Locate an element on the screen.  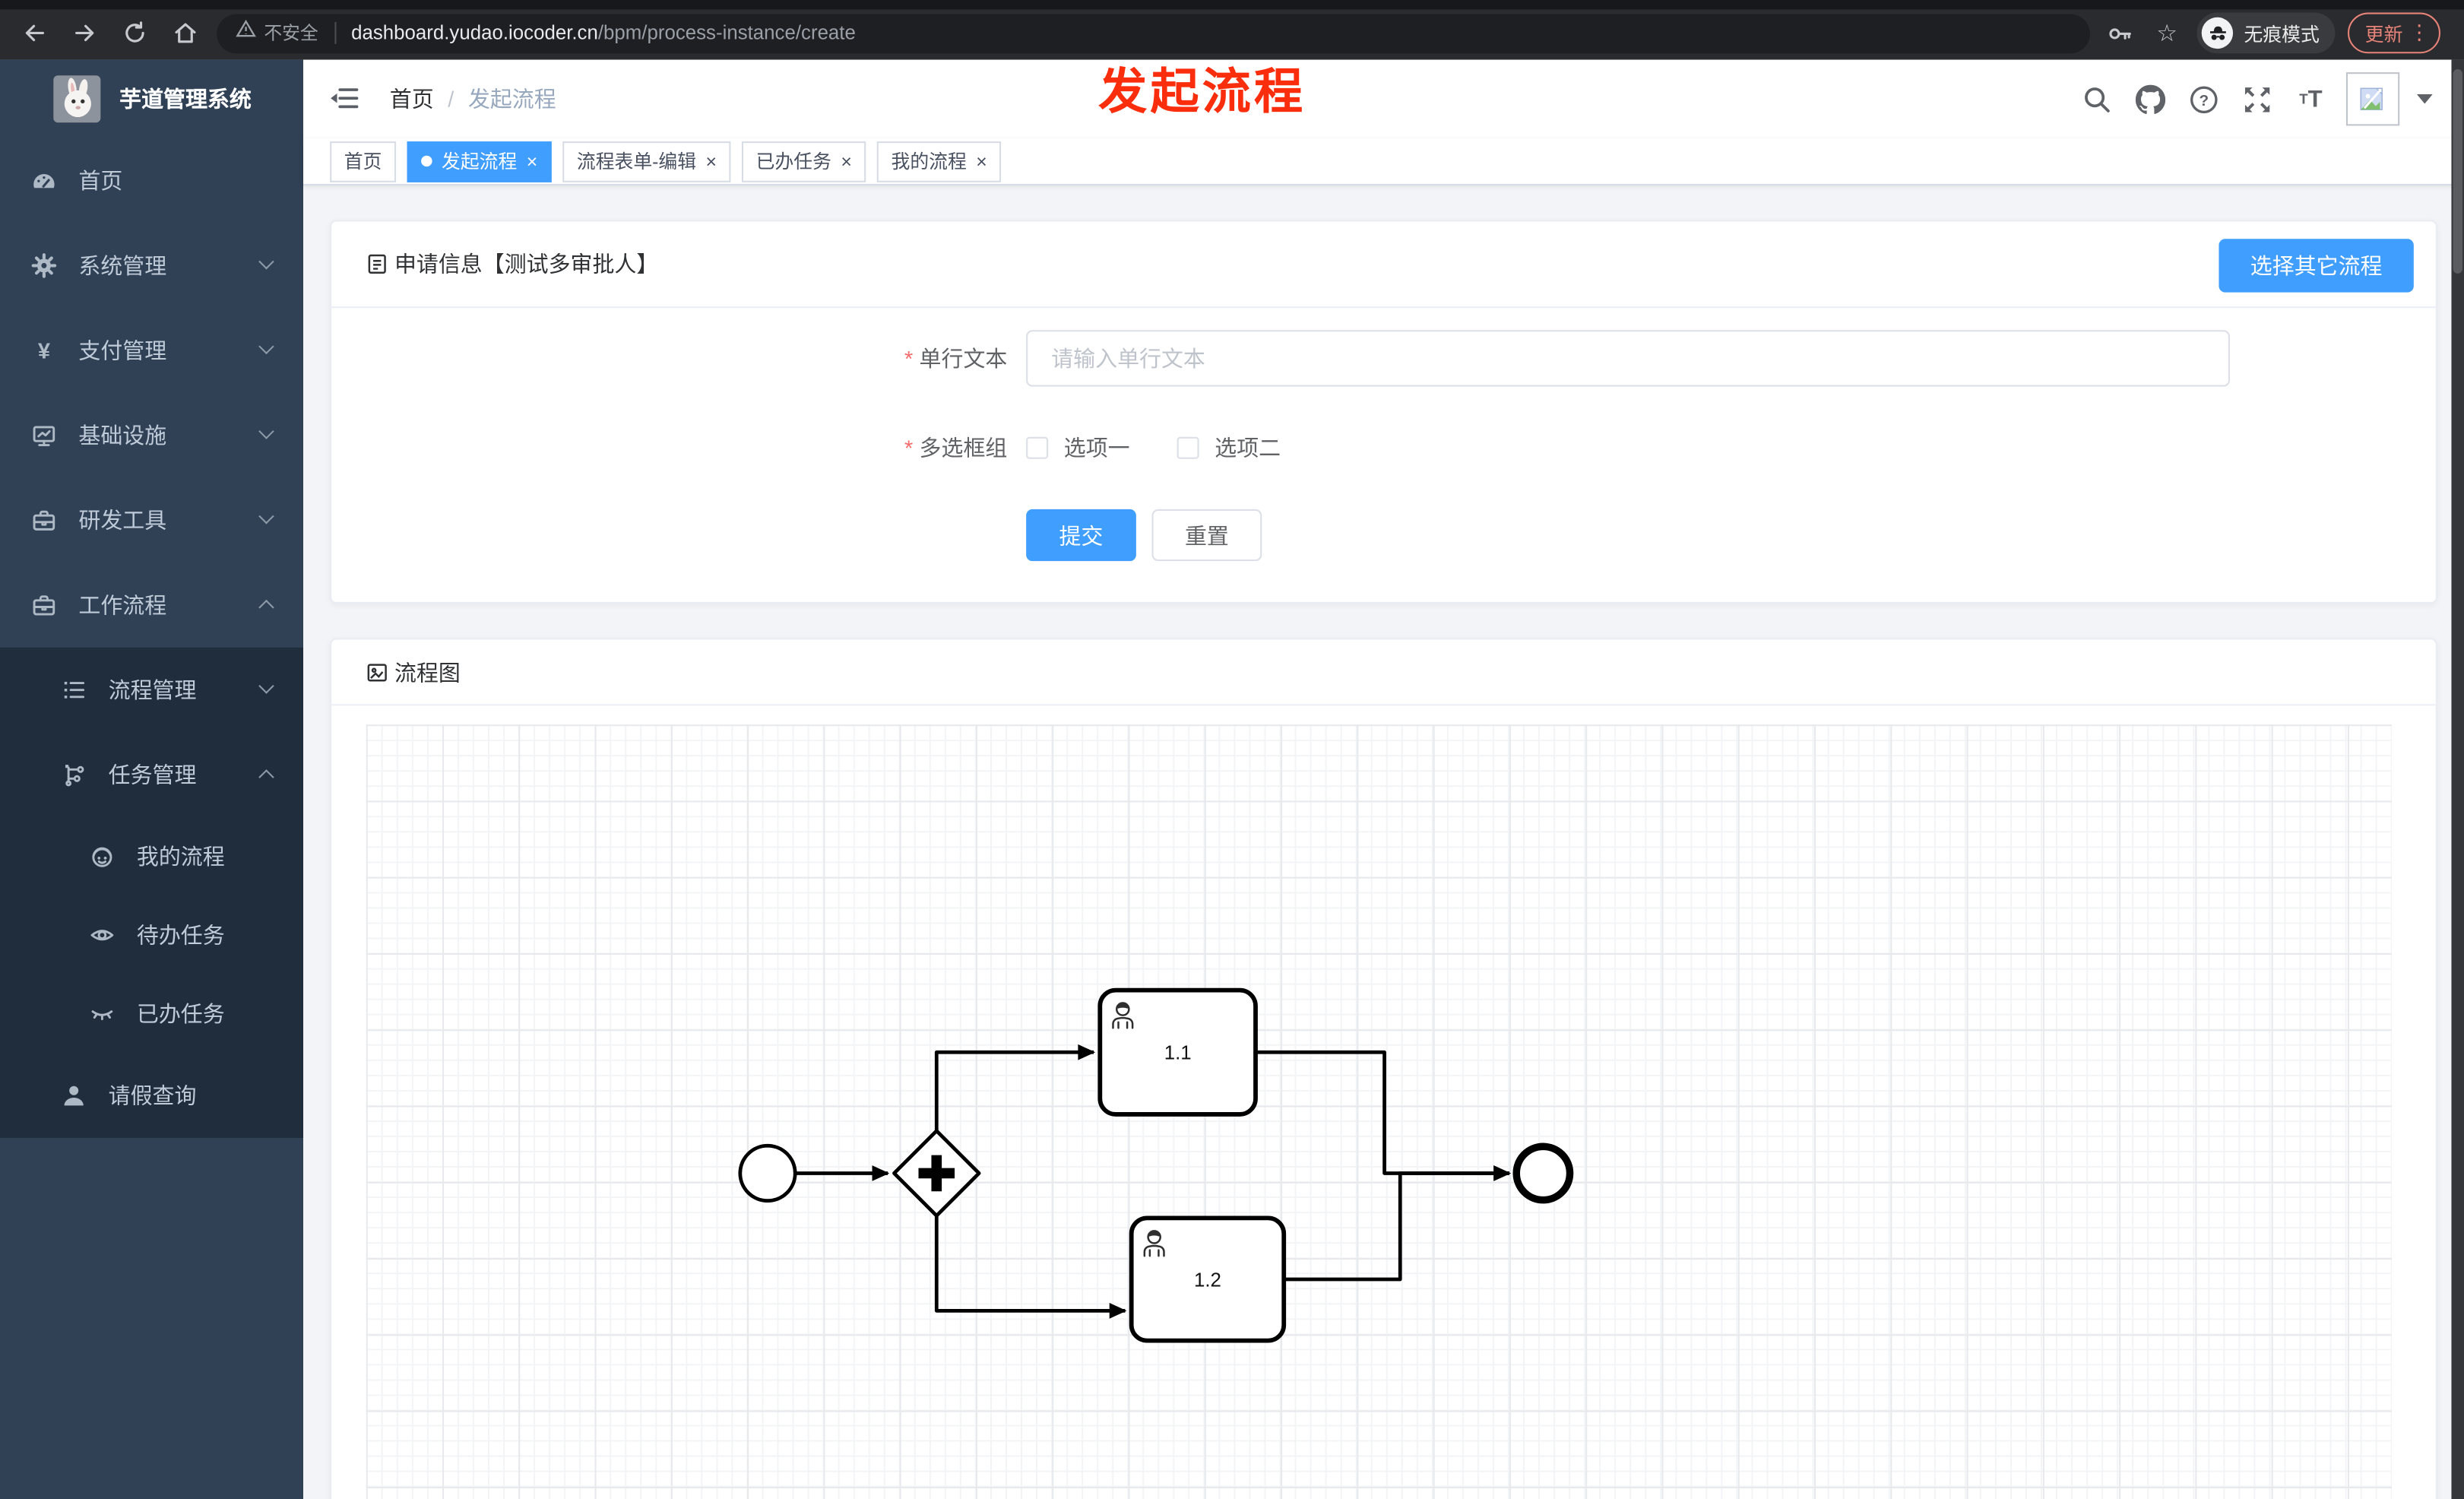
sidebar-item-home: 首页 is located at coordinates (151, 180).